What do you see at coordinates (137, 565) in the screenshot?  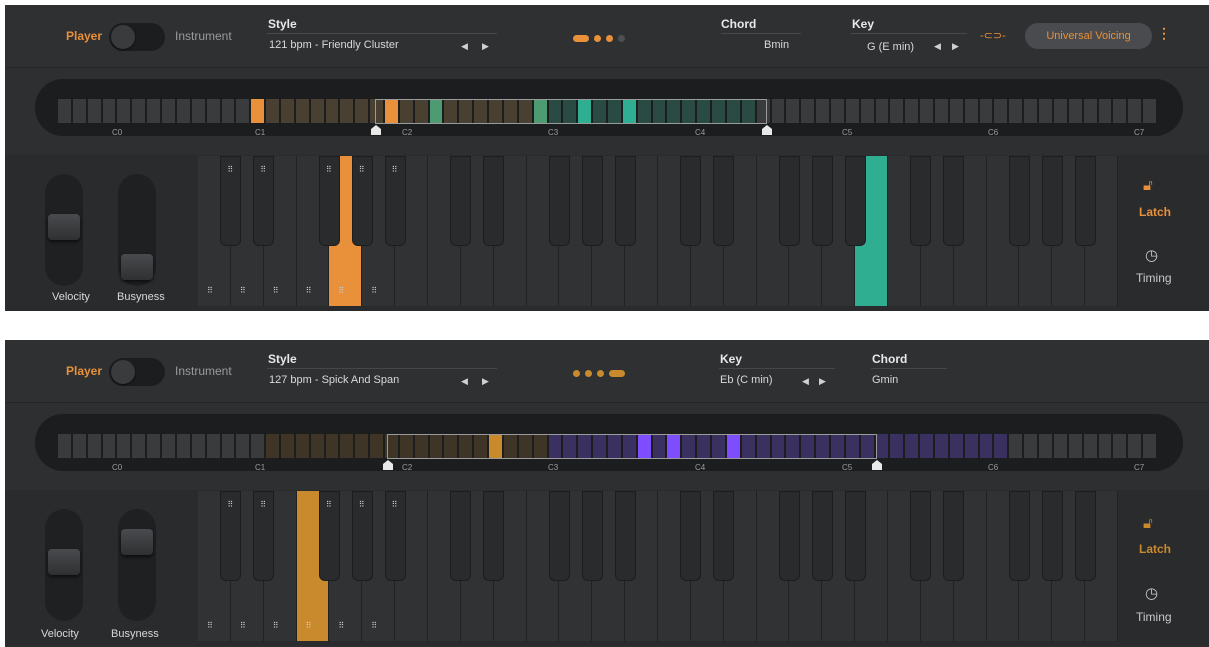 I see `busyness-slider` at bounding box center [137, 565].